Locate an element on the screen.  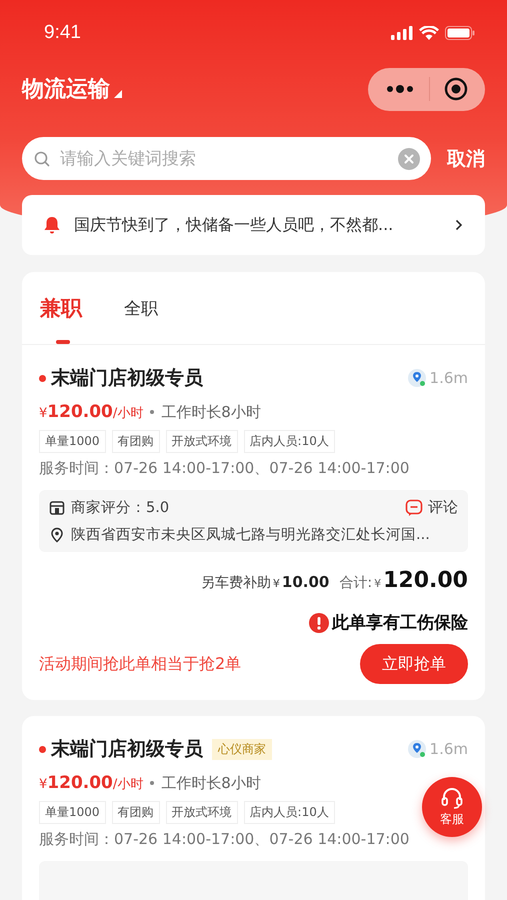
signal-icon is located at coordinates (402, 33).